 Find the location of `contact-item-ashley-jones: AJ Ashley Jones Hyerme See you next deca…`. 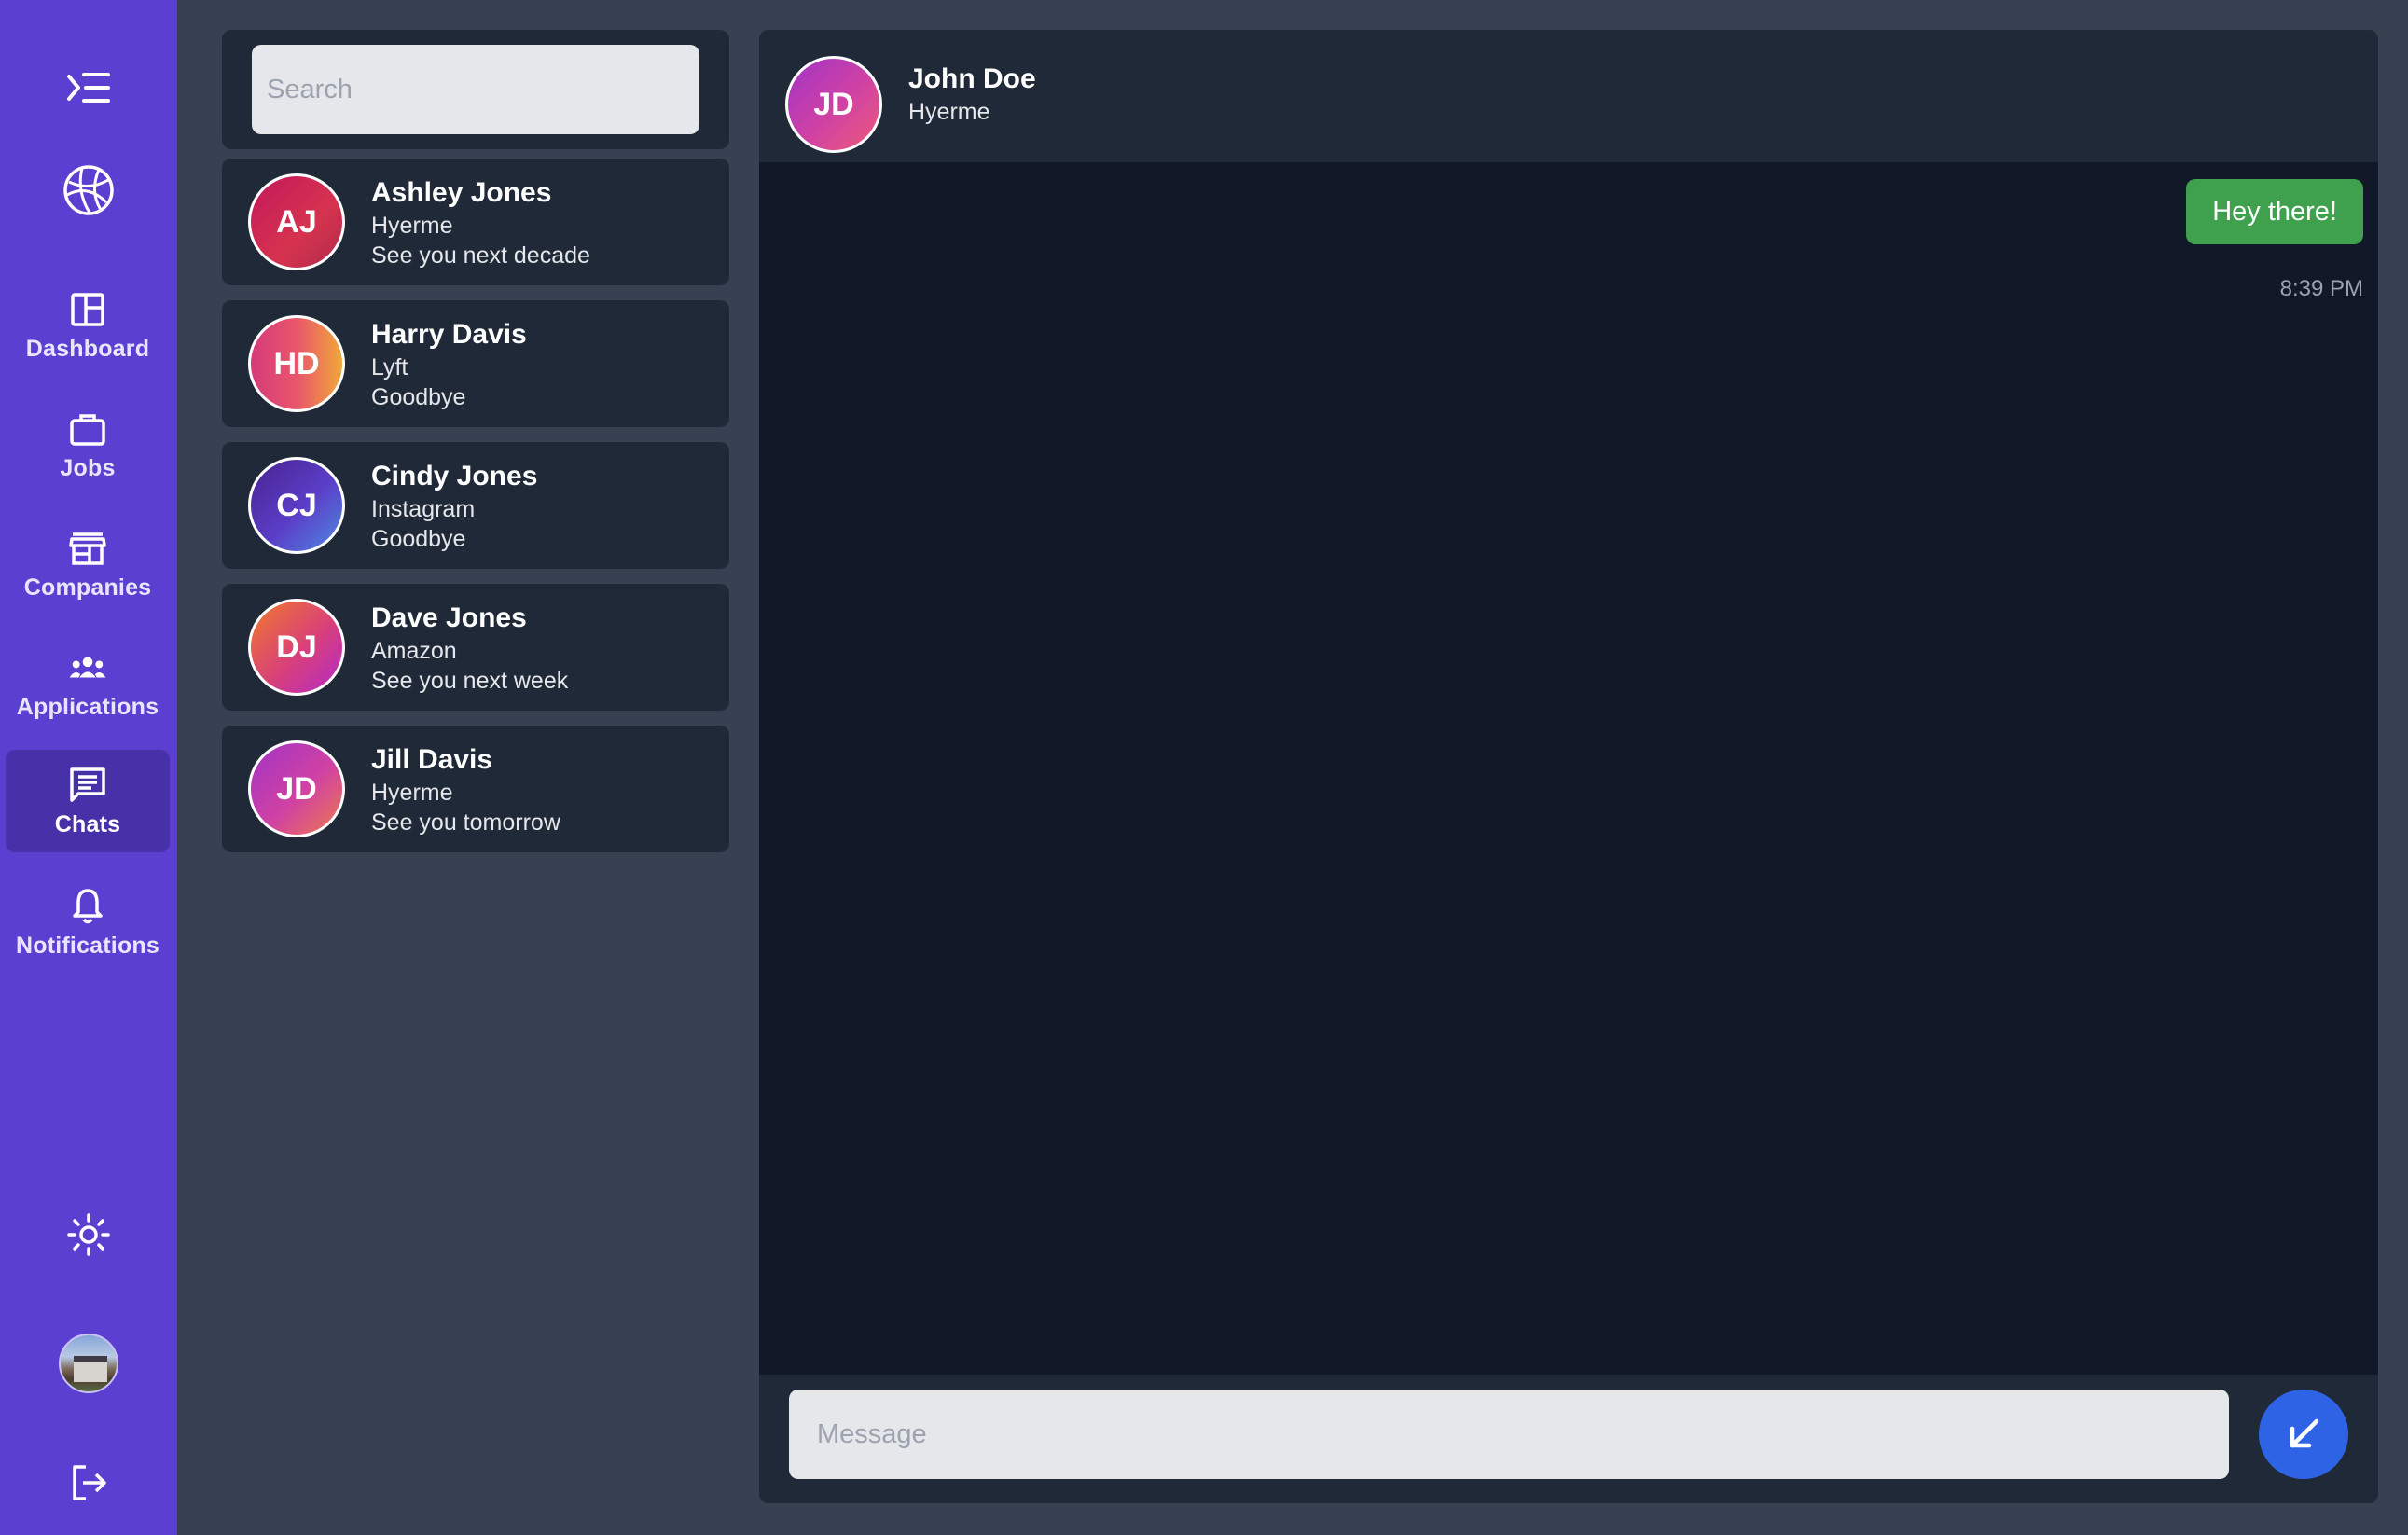

contact-item-ashley-jones: AJ Ashley Jones Hyerme See you next deca… is located at coordinates (475, 222).